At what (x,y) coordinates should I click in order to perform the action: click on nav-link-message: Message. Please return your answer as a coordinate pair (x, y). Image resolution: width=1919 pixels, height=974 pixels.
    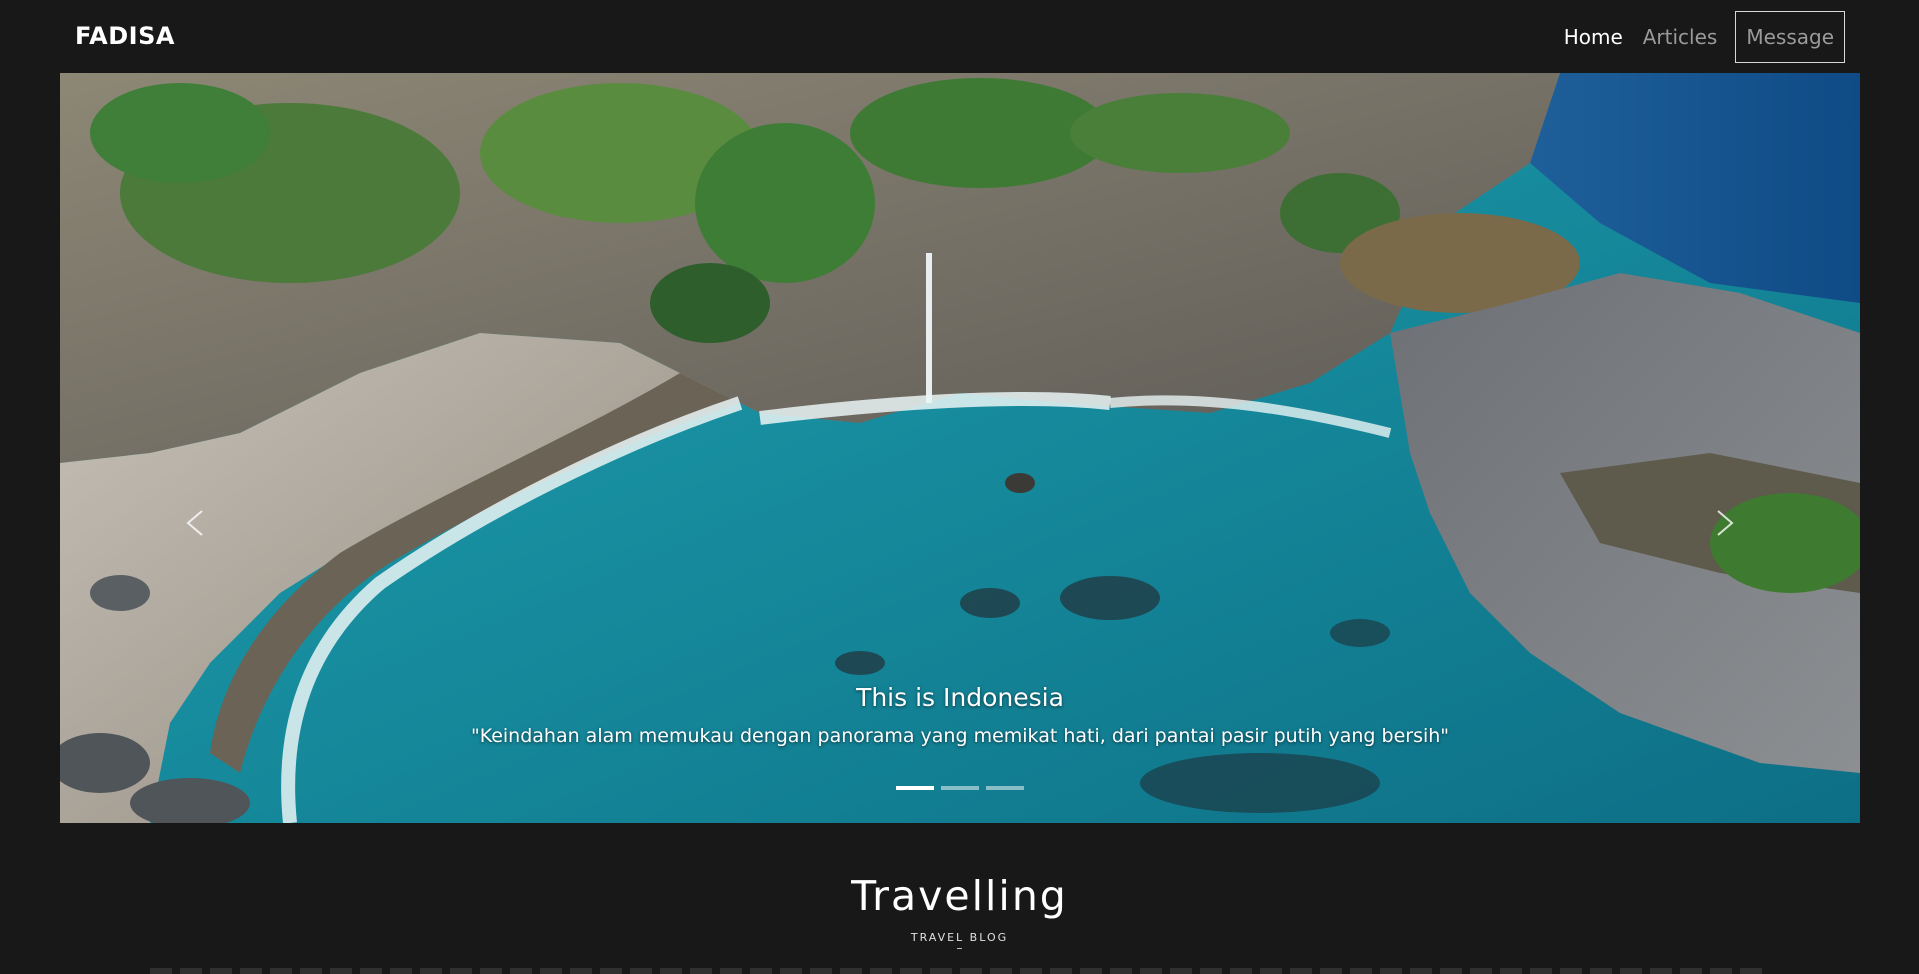
    Looking at the image, I should click on (1790, 37).